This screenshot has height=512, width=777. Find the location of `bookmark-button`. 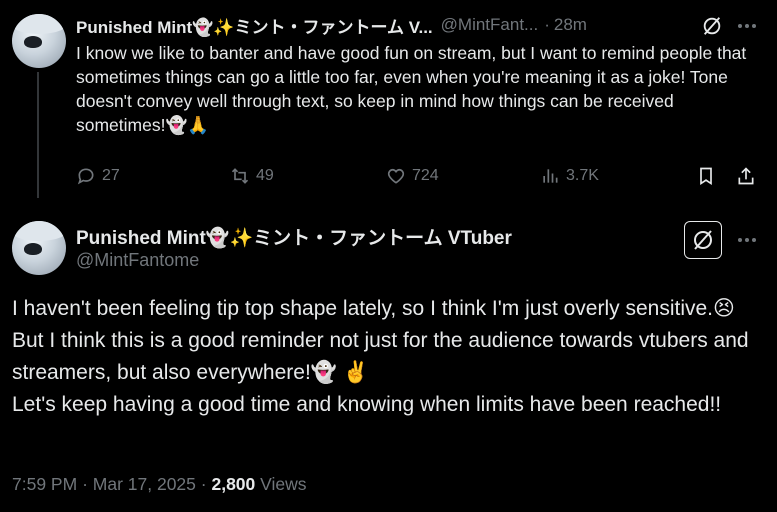

bookmark-button is located at coordinates (706, 176).